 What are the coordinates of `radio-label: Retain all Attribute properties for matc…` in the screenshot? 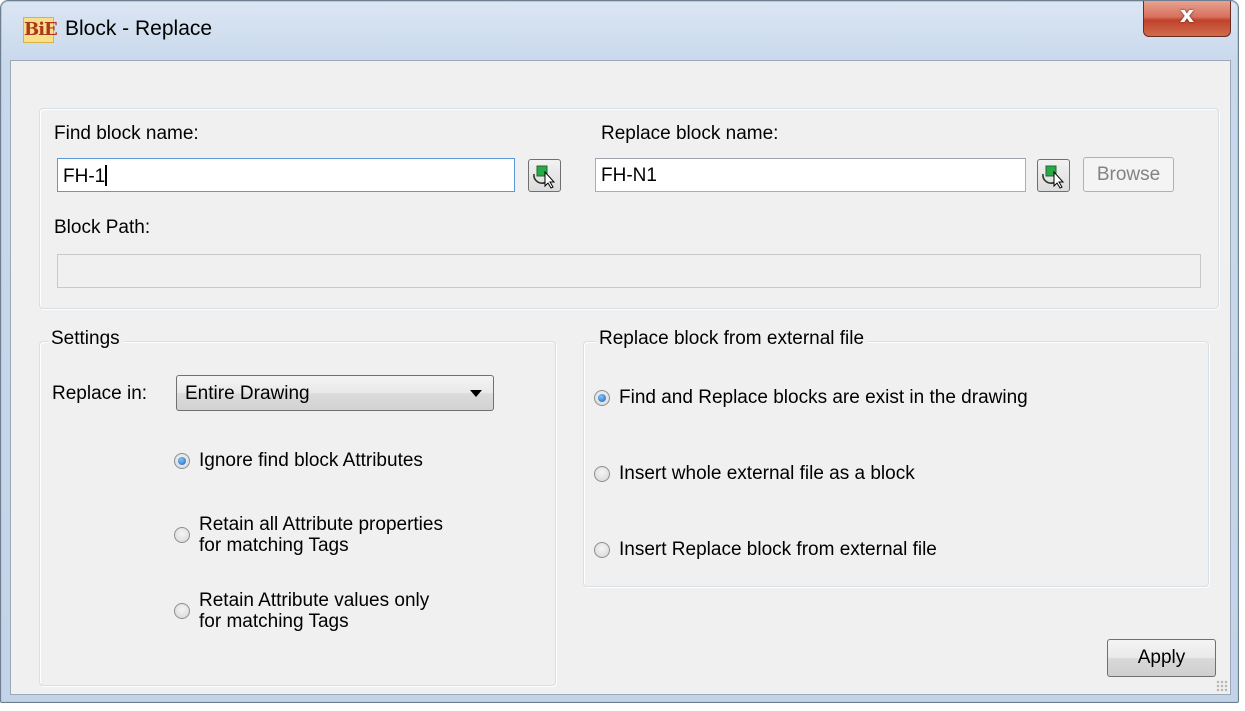 It's located at (321, 535).